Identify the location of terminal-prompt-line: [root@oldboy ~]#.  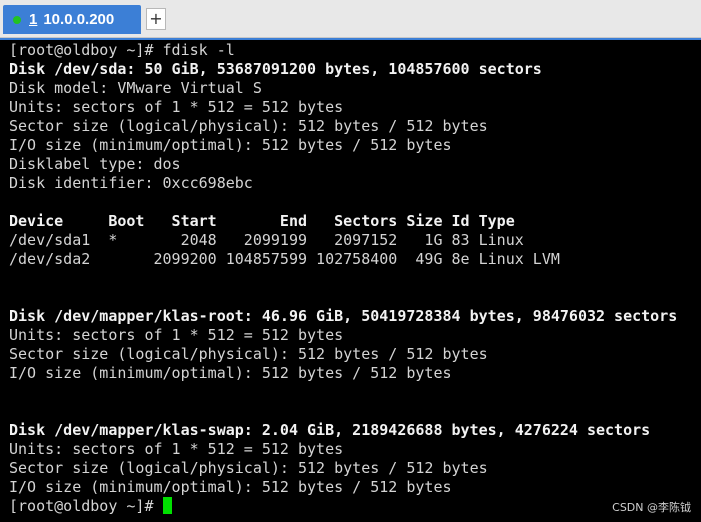
(355, 506).